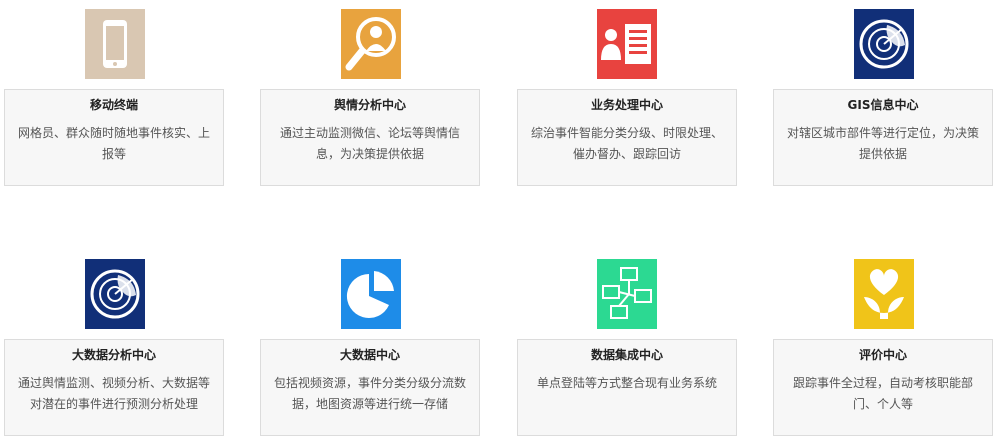 The width and height of the screenshot is (1000, 446). I want to click on card-title: 数据集成中心, so click(626, 355).